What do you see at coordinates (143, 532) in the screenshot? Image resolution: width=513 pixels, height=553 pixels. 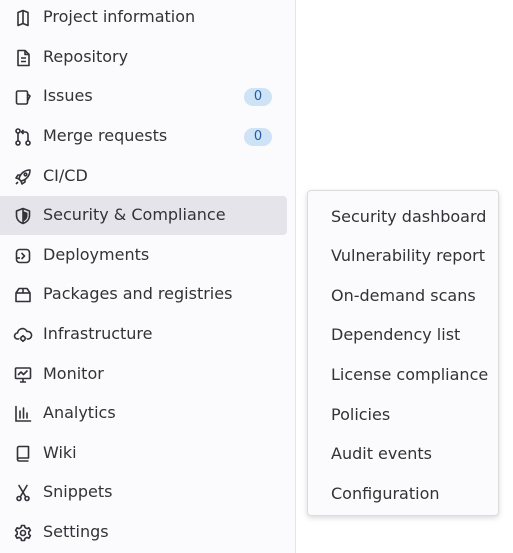 I see `sidebar-item-settings: Settings` at bounding box center [143, 532].